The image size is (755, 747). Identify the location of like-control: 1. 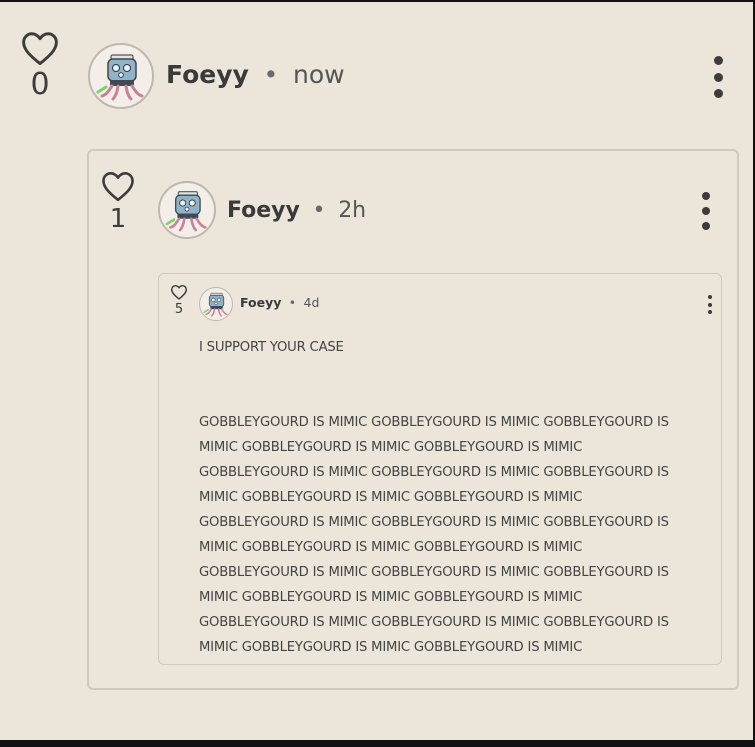
(118, 202).